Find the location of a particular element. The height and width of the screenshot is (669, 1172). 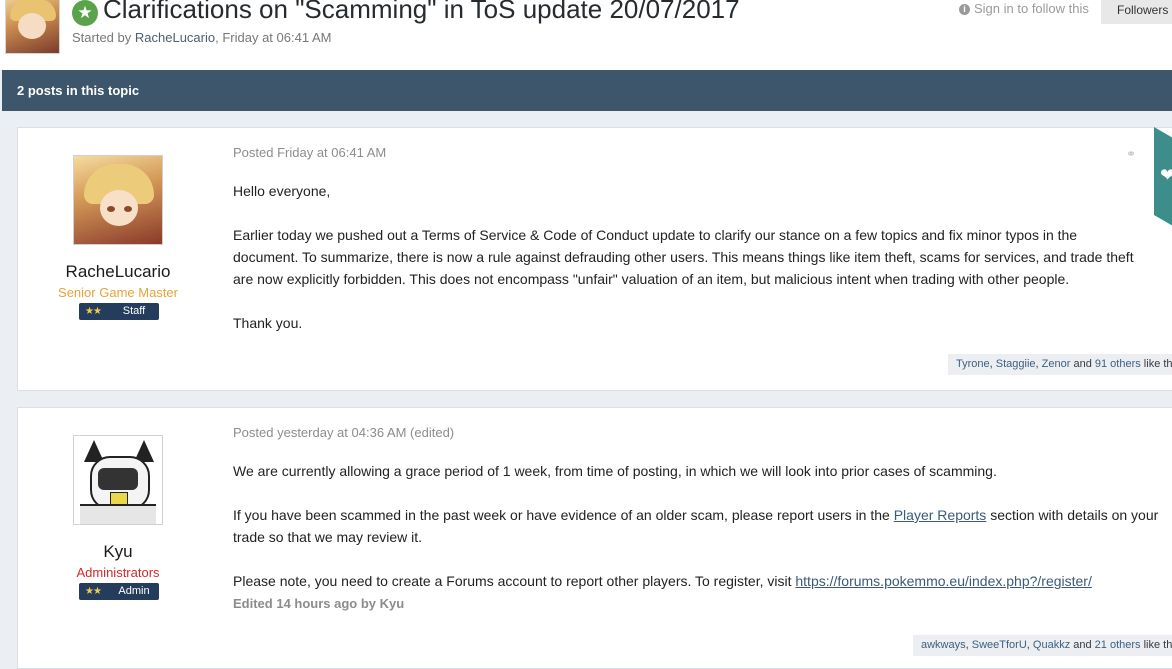

edited-note: Edited 14 hours ago by Kyu is located at coordinates (319, 603).